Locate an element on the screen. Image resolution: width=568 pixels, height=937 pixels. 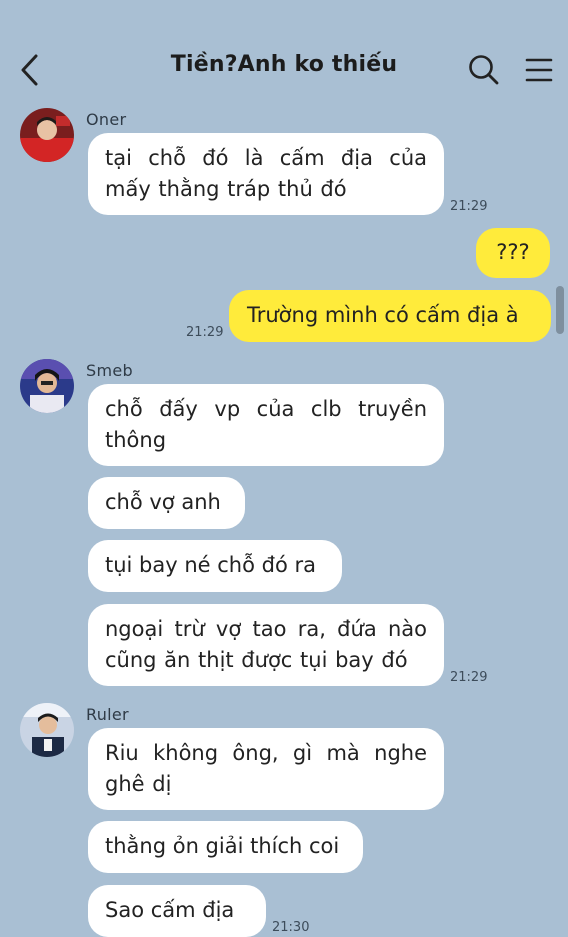
timestamp-smeb: 21:29 is located at coordinates (469, 677).